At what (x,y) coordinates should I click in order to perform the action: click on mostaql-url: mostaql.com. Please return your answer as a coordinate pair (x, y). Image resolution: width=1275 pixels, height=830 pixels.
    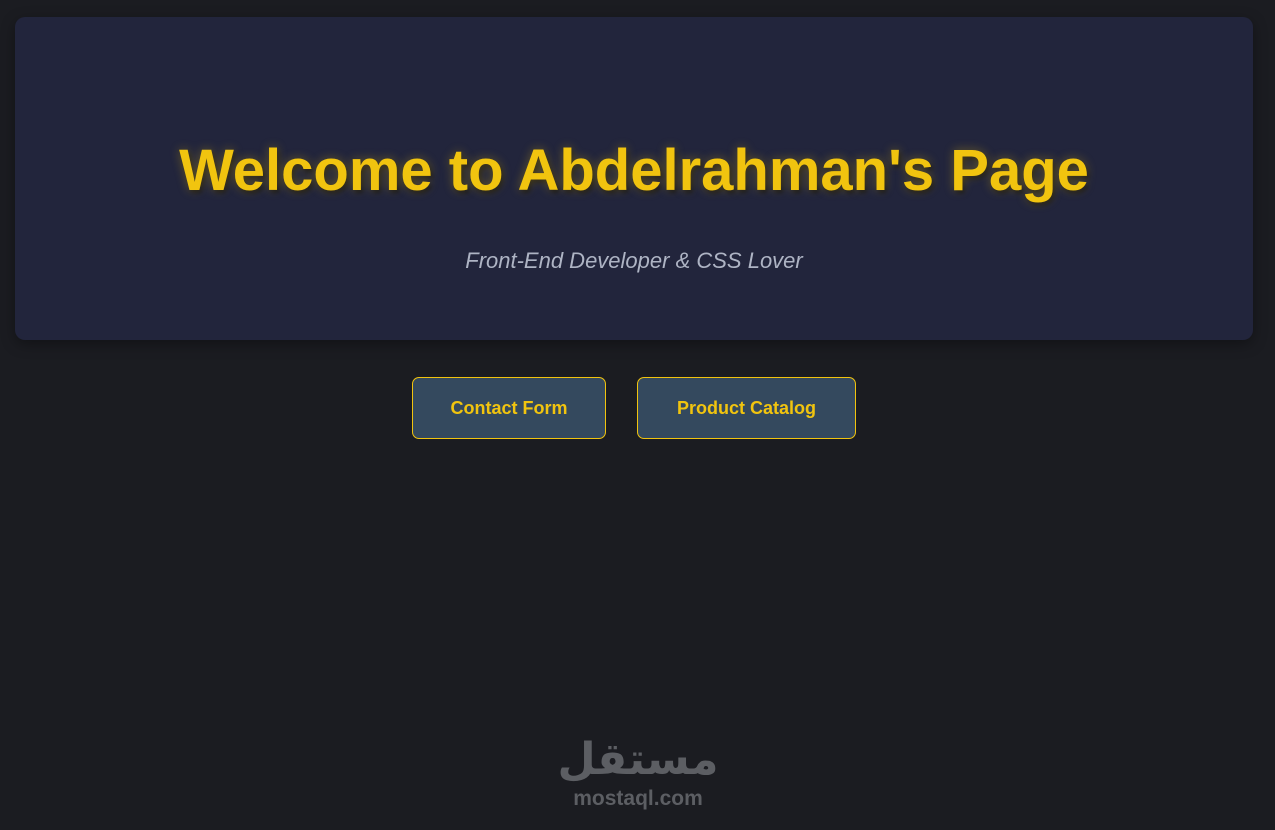
    Looking at the image, I should click on (638, 798).